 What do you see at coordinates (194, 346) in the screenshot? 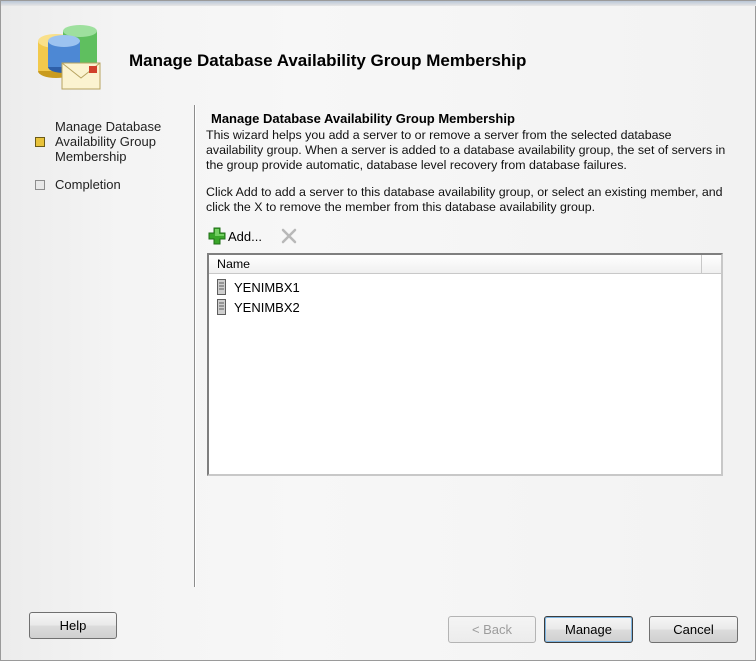
I see `pane-divider` at bounding box center [194, 346].